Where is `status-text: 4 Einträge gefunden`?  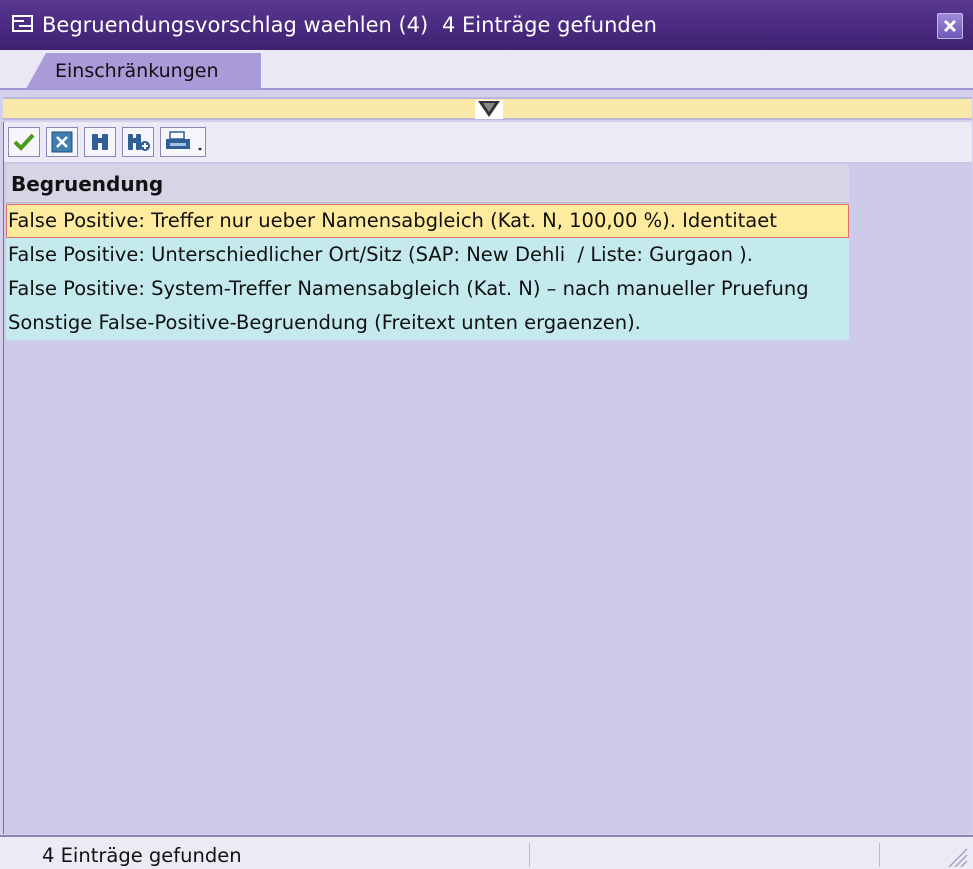
status-text: 4 Einträge gefunden is located at coordinates (142, 855).